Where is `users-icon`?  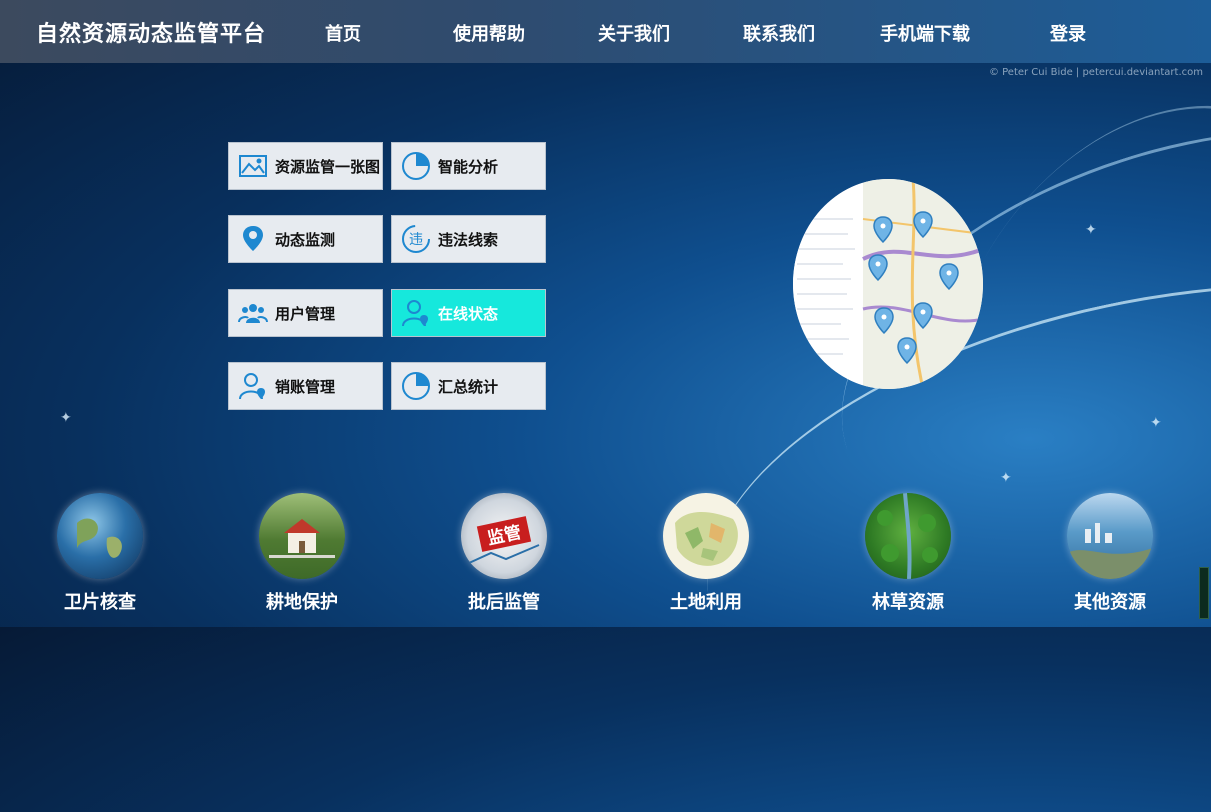 users-icon is located at coordinates (253, 313).